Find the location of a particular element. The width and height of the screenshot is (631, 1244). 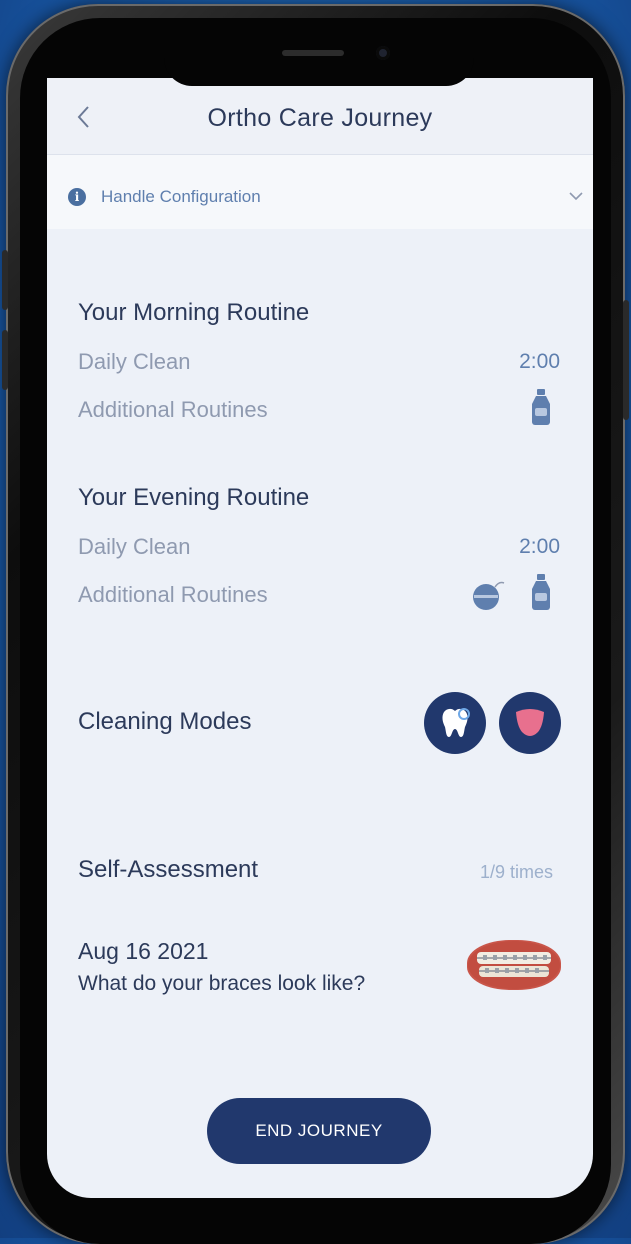

cleaning-modes-title: Cleaning Modes is located at coordinates (165, 721).